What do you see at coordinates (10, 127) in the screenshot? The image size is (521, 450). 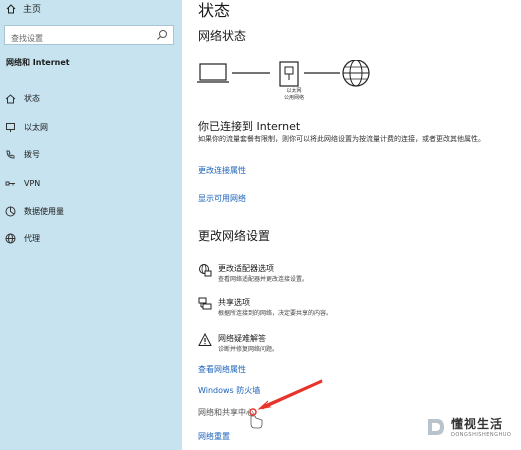 I see `ethernet-icon` at bounding box center [10, 127].